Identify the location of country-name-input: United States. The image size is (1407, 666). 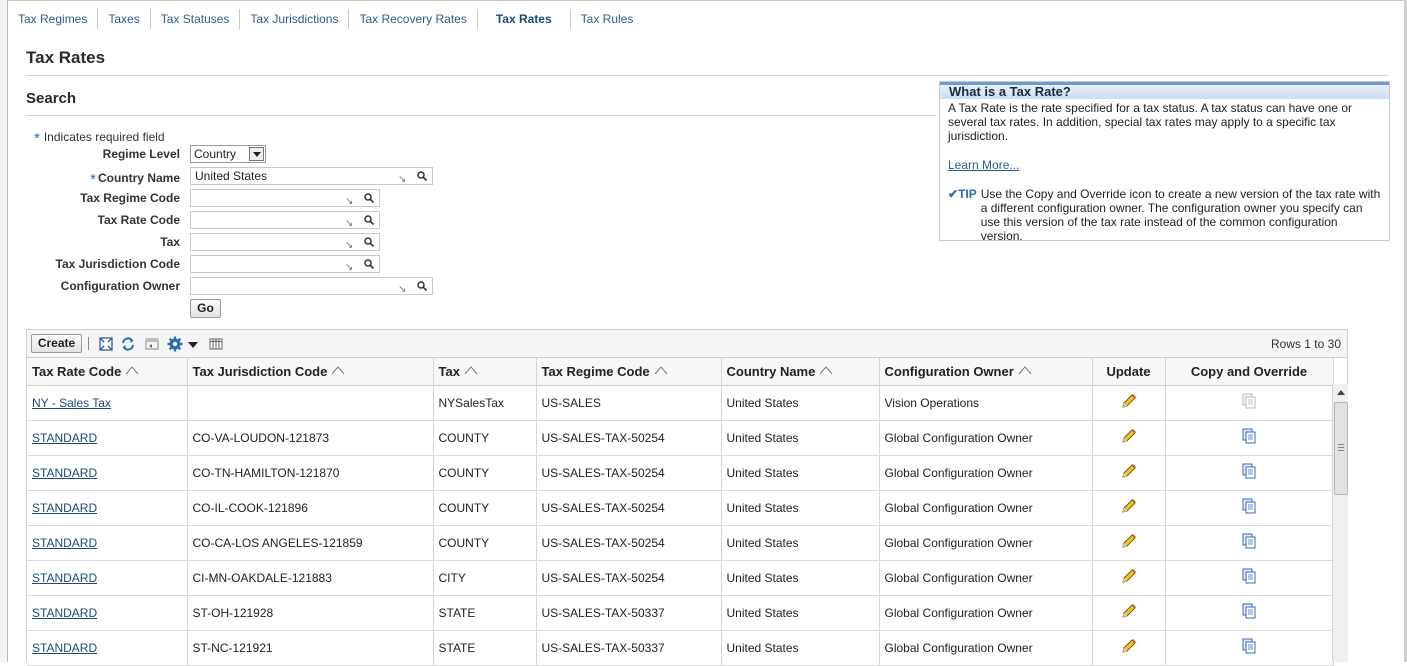
(311, 176).